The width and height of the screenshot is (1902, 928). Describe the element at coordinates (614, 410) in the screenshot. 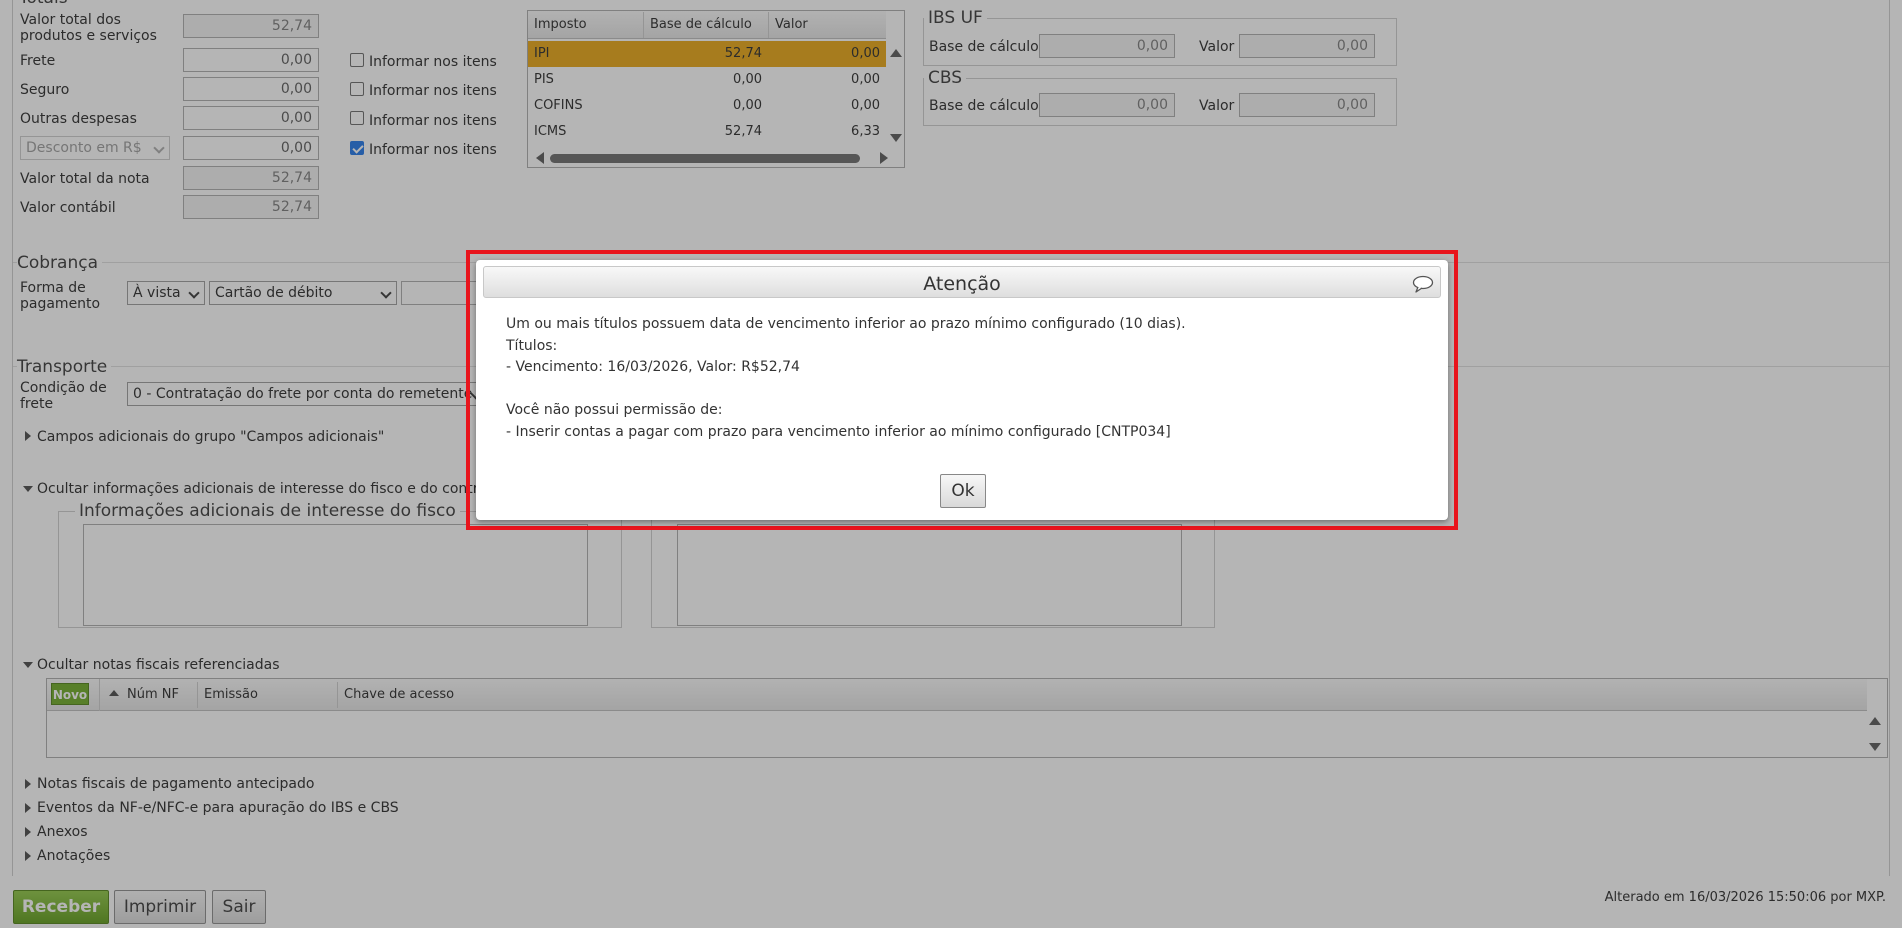

I see `dialog-message-line: Você não possui permissão de:` at that location.